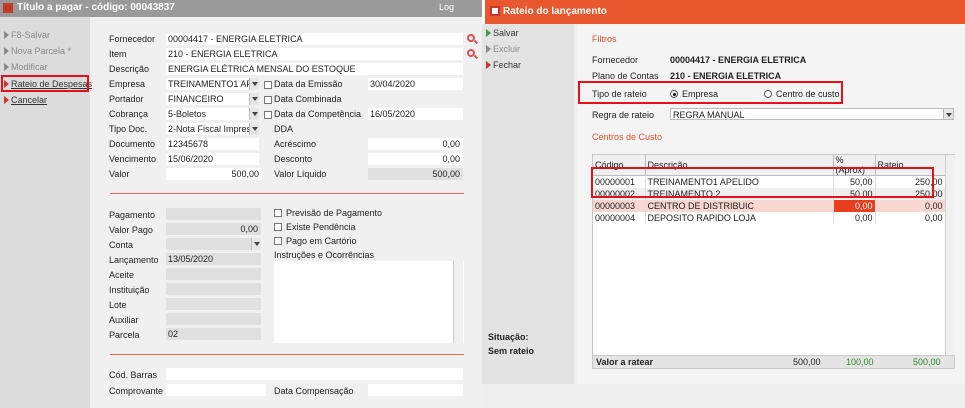 The image size is (965, 408). Describe the element at coordinates (216, 390) in the screenshot. I see `comprovante-field` at that location.